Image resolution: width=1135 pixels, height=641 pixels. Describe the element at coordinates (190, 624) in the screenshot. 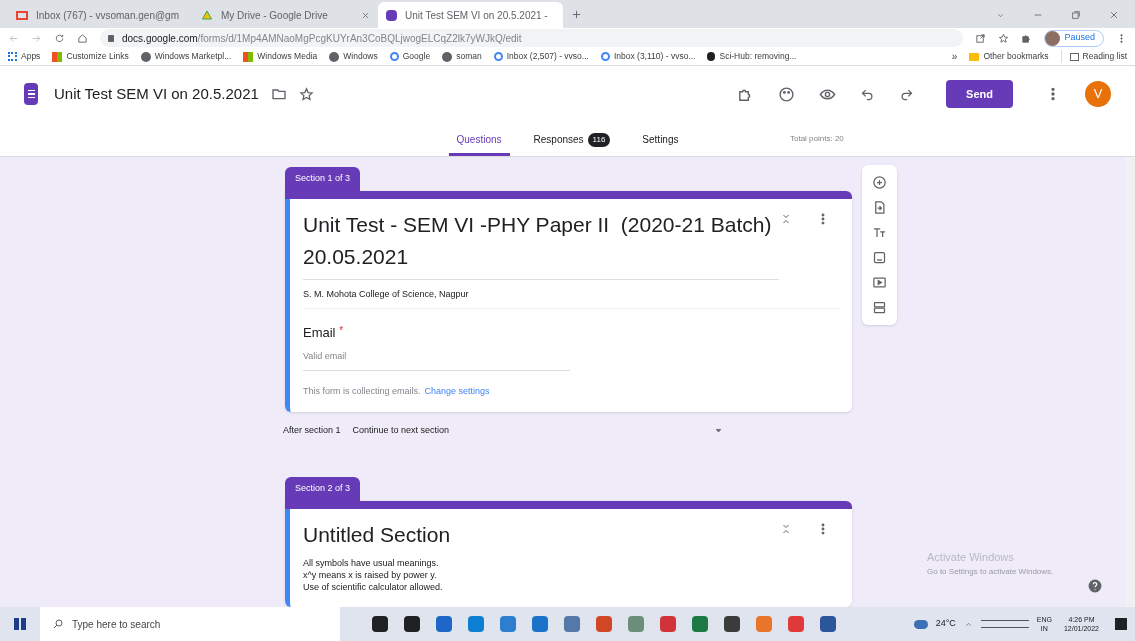

I see `taskbar-search-field: Type here to search` at that location.